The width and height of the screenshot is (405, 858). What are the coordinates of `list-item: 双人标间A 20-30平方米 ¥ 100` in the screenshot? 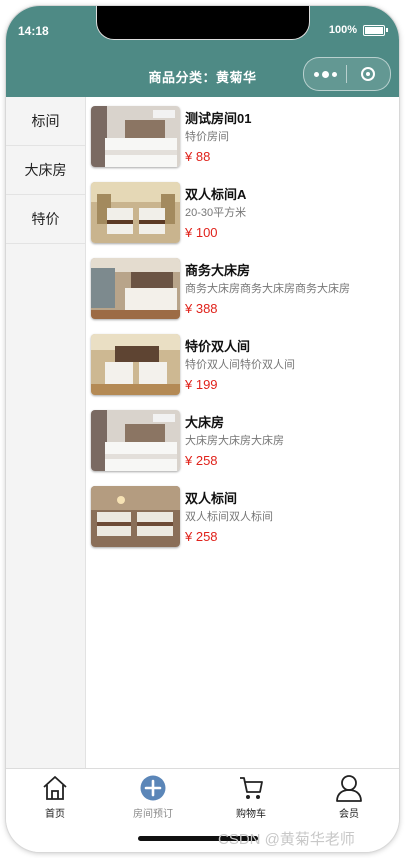 It's located at (242, 215).